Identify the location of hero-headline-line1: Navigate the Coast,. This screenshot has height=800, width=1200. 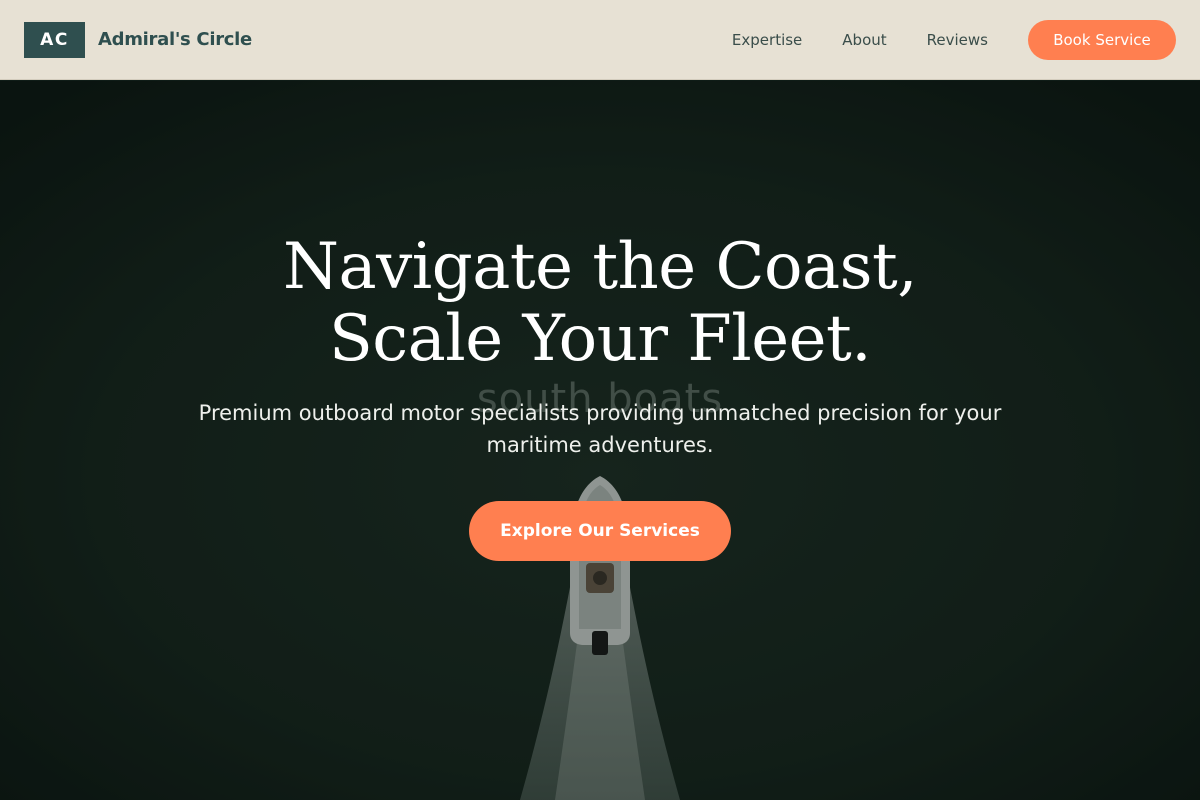
(600, 267).